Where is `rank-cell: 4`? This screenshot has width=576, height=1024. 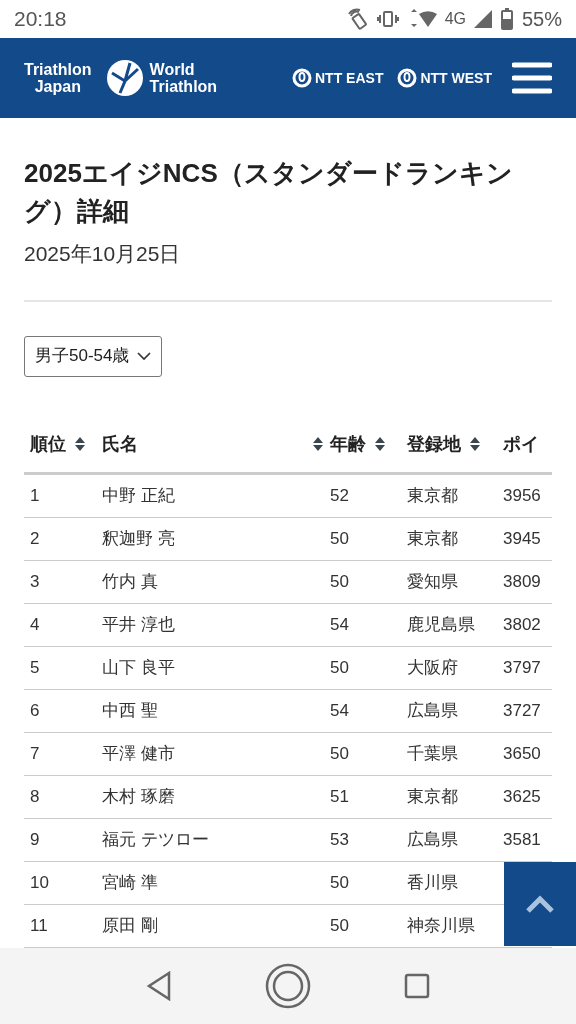
rank-cell: 4 is located at coordinates (35, 624).